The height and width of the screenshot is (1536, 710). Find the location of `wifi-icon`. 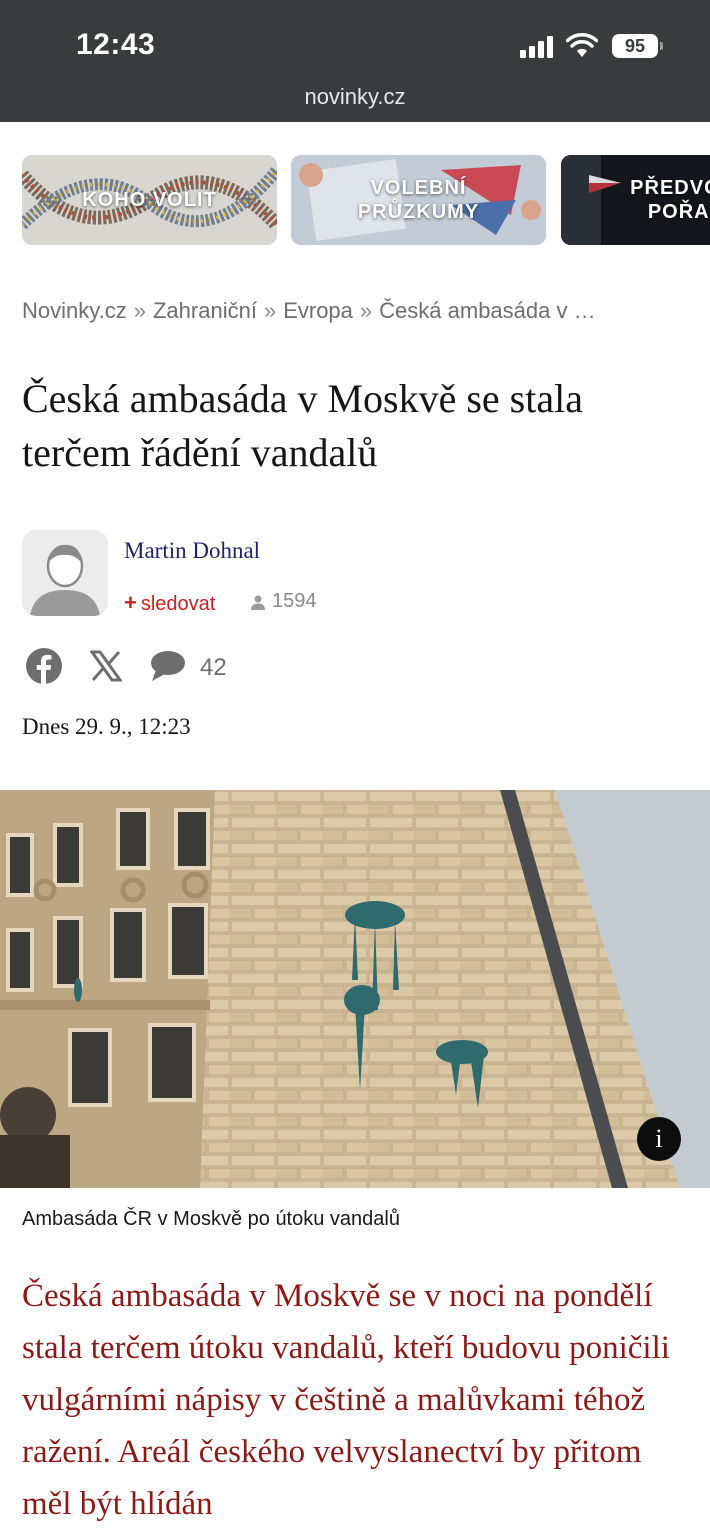

wifi-icon is located at coordinates (582, 45).